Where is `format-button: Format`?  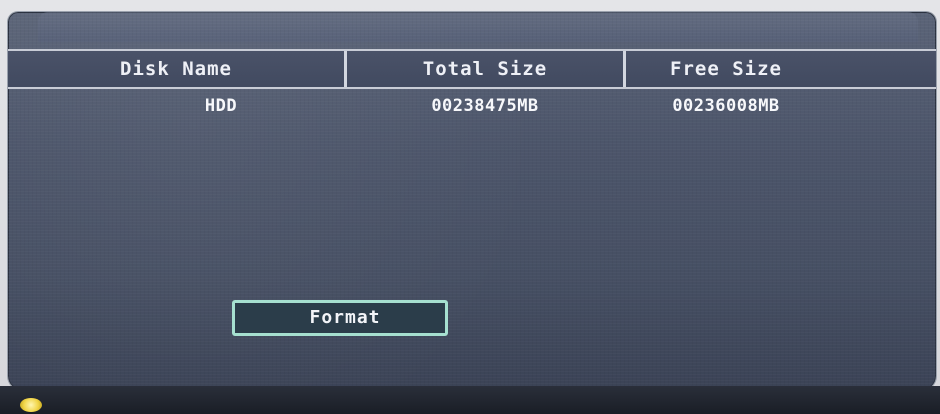 format-button: Format is located at coordinates (340, 318).